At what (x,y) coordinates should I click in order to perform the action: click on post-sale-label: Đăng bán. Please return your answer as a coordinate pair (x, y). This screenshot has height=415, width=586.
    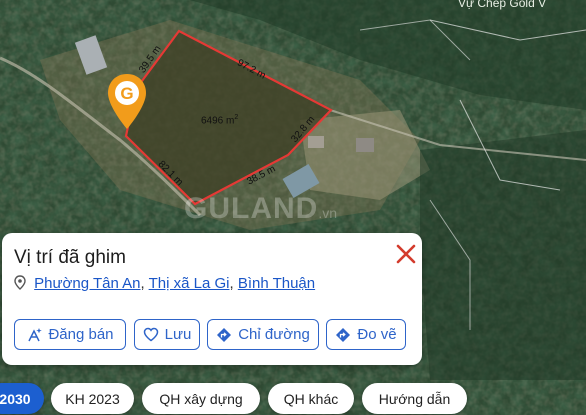
    Looking at the image, I should click on (81, 334).